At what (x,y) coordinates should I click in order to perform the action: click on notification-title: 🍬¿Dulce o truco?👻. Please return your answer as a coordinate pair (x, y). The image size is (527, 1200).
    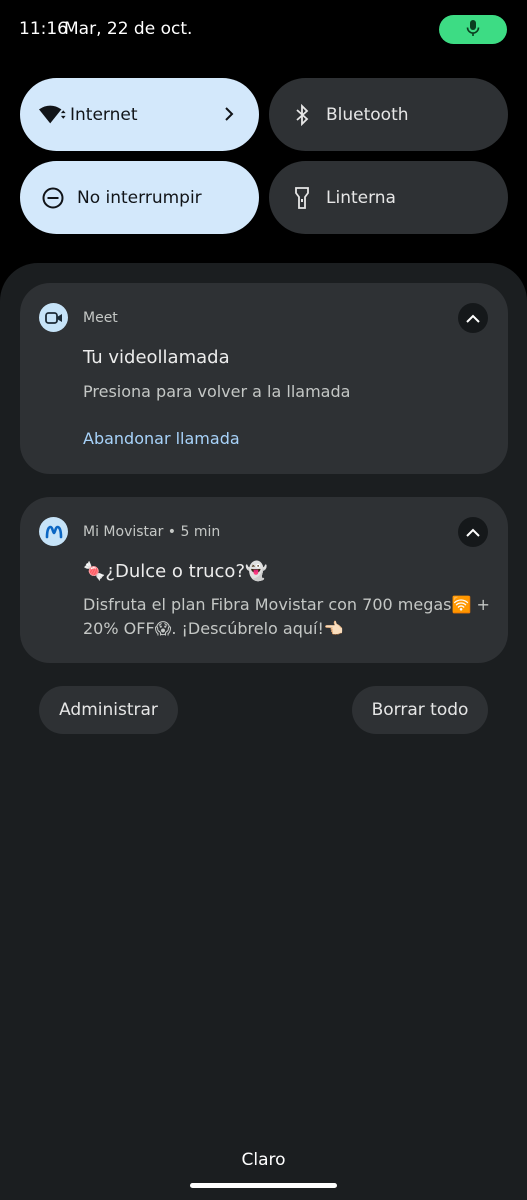
    Looking at the image, I should click on (175, 571).